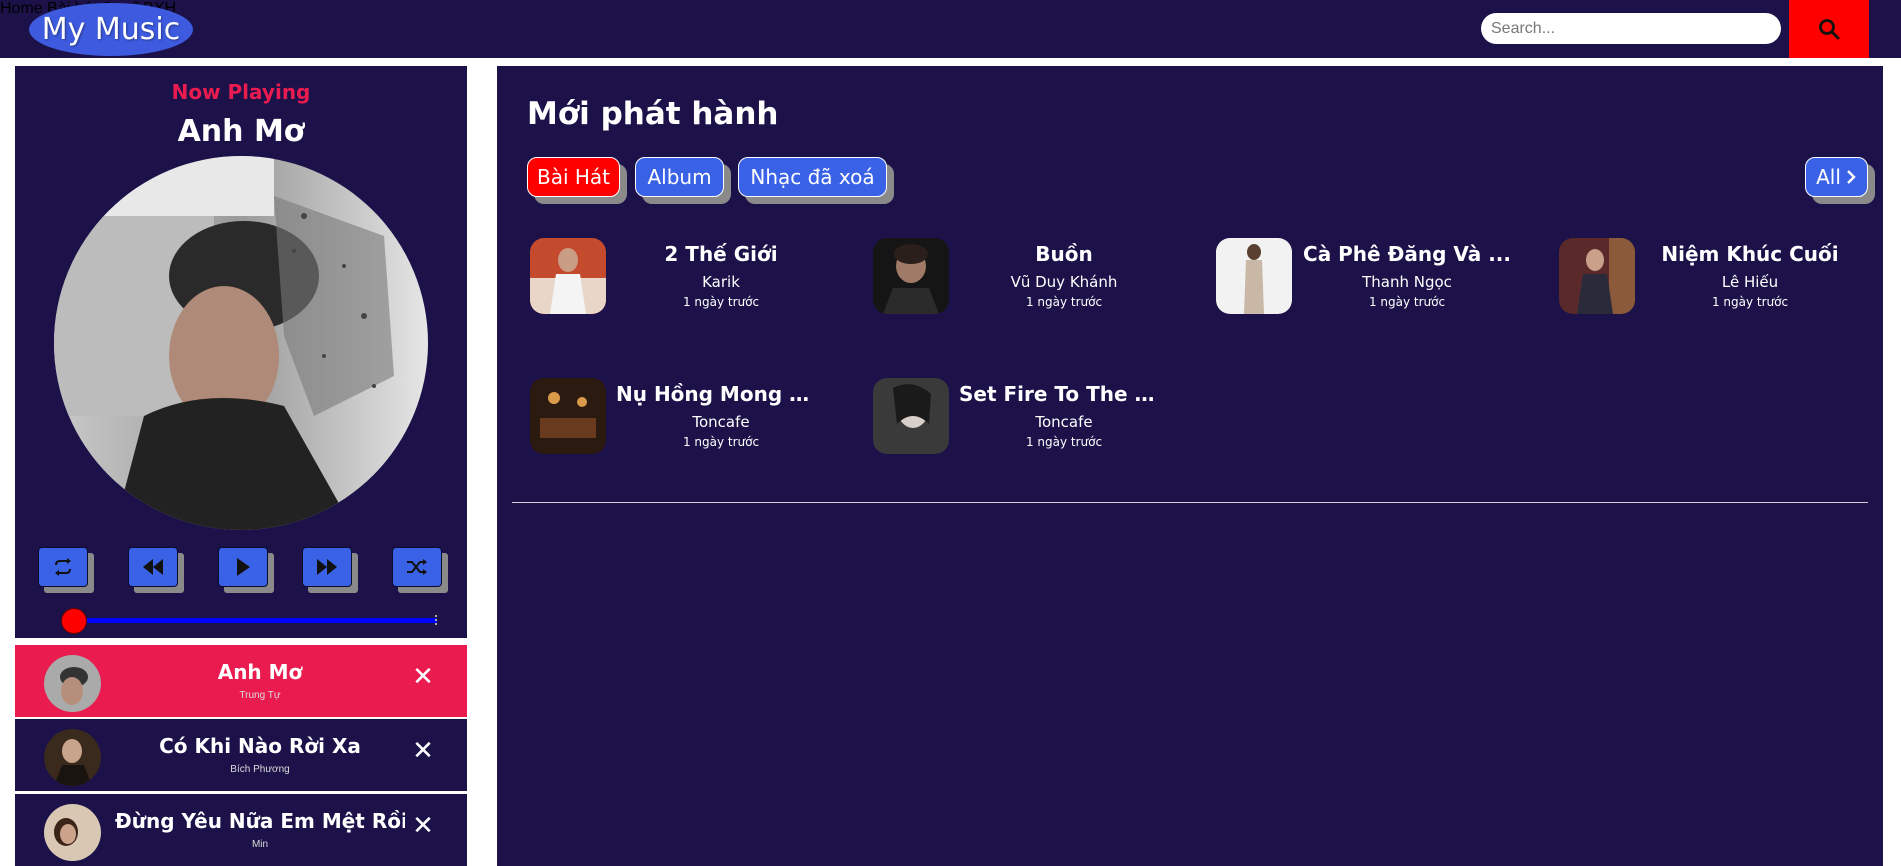  What do you see at coordinates (260, 695) in the screenshot?
I see `queue-item-artist: Trung Tự` at bounding box center [260, 695].